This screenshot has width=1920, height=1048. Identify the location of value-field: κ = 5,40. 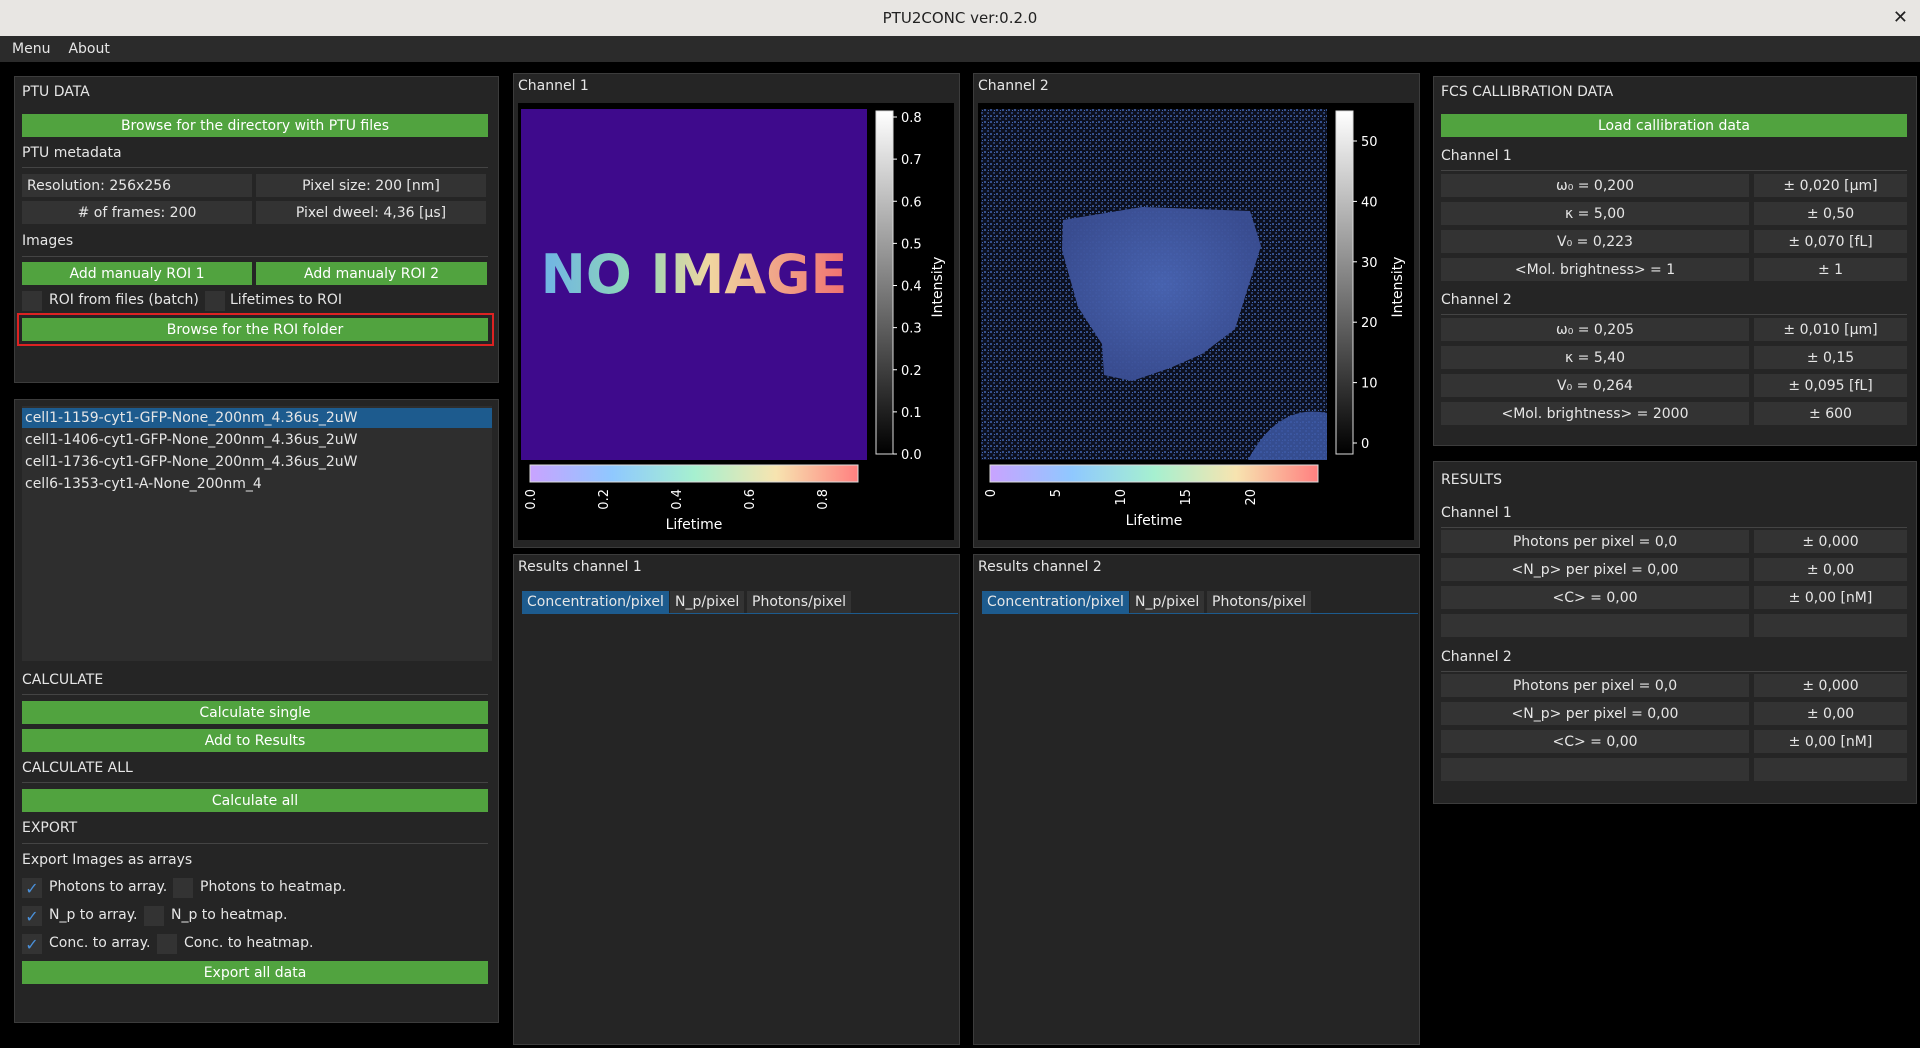
(1595, 357).